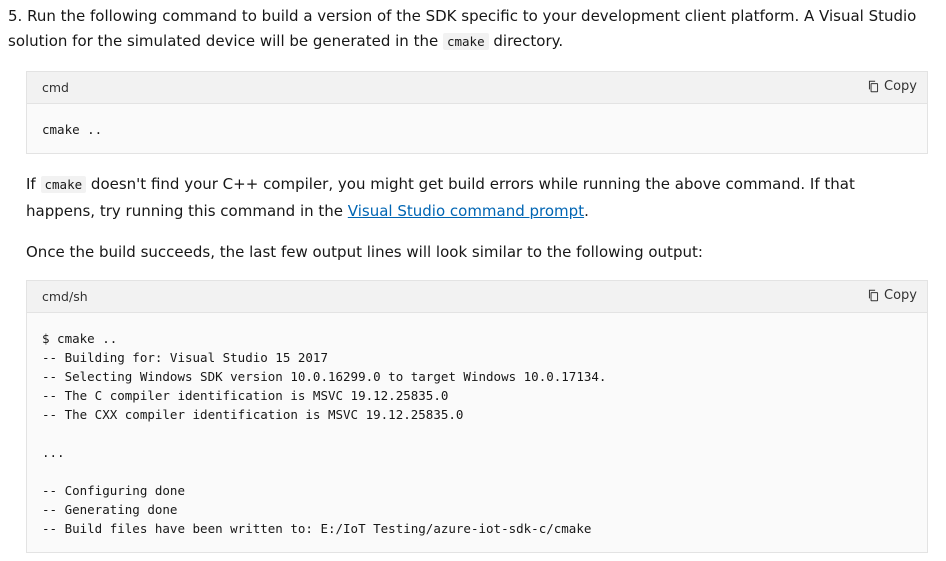 This screenshot has width=946, height=561. Describe the element at coordinates (65, 296) in the screenshot. I see `code-language-label: cmd/sh` at that location.